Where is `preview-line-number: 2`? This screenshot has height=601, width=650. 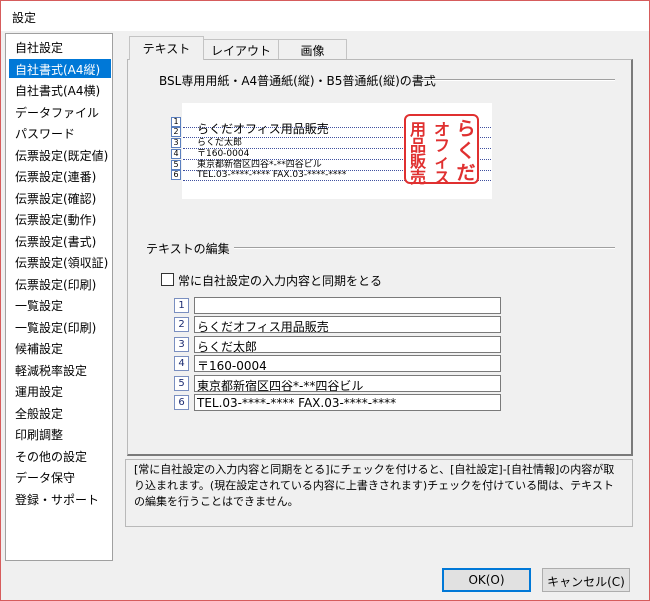 preview-line-number: 2 is located at coordinates (176, 132).